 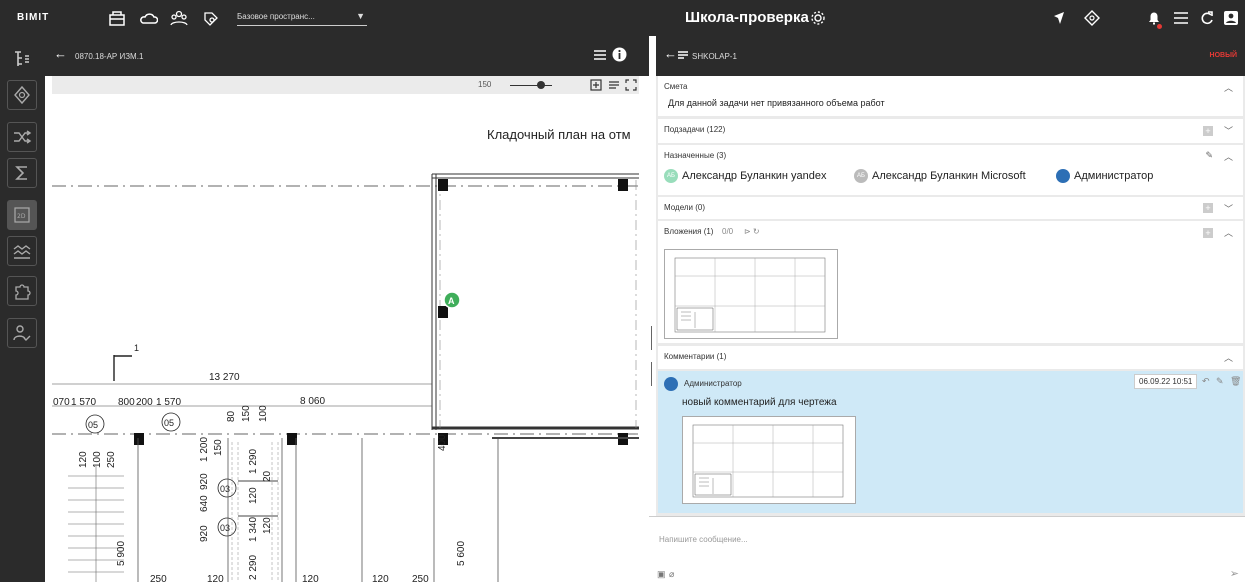 I want to click on team-icon, so click(x=179, y=18).